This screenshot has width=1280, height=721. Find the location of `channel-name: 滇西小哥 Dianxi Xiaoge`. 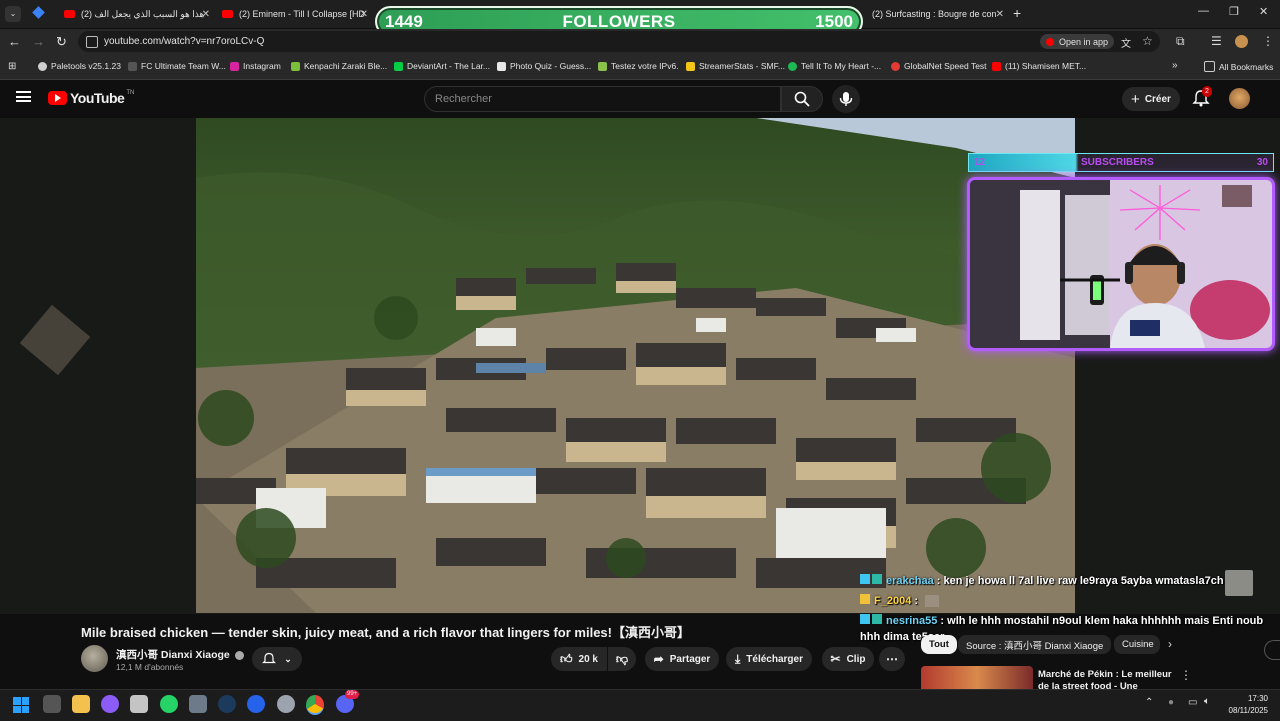

channel-name: 滇西小哥 Dianxi Xiaoge is located at coordinates (180, 654).